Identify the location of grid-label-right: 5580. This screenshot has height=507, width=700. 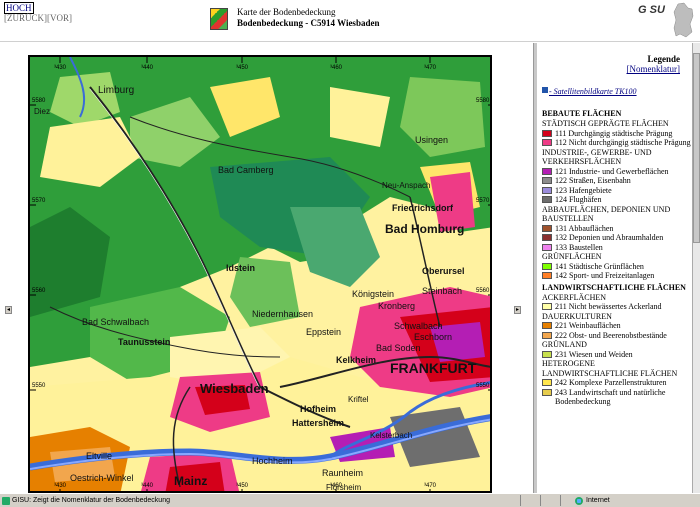
(483, 101).